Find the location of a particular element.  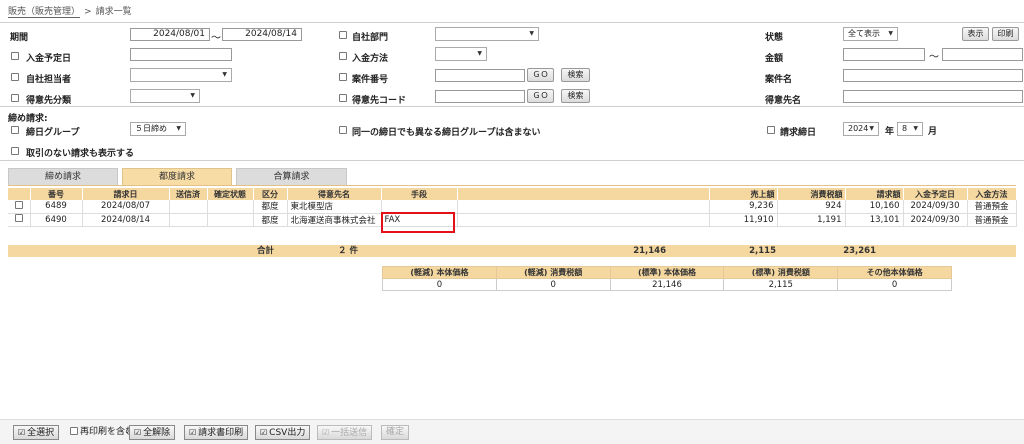

fax-highlight-box is located at coordinates (418, 222).